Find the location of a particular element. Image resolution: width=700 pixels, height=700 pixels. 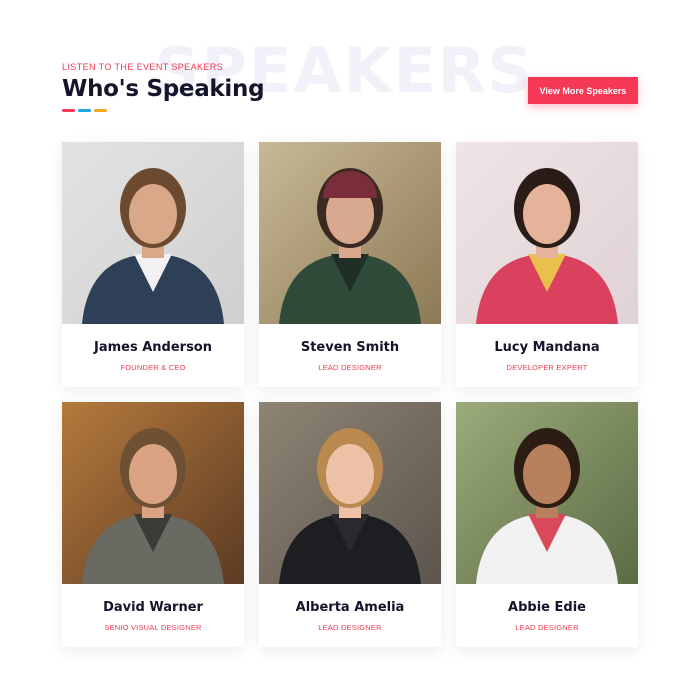

section-eyebrow: LISTEN TO THE EVENT SPEAKERS is located at coordinates (143, 67).